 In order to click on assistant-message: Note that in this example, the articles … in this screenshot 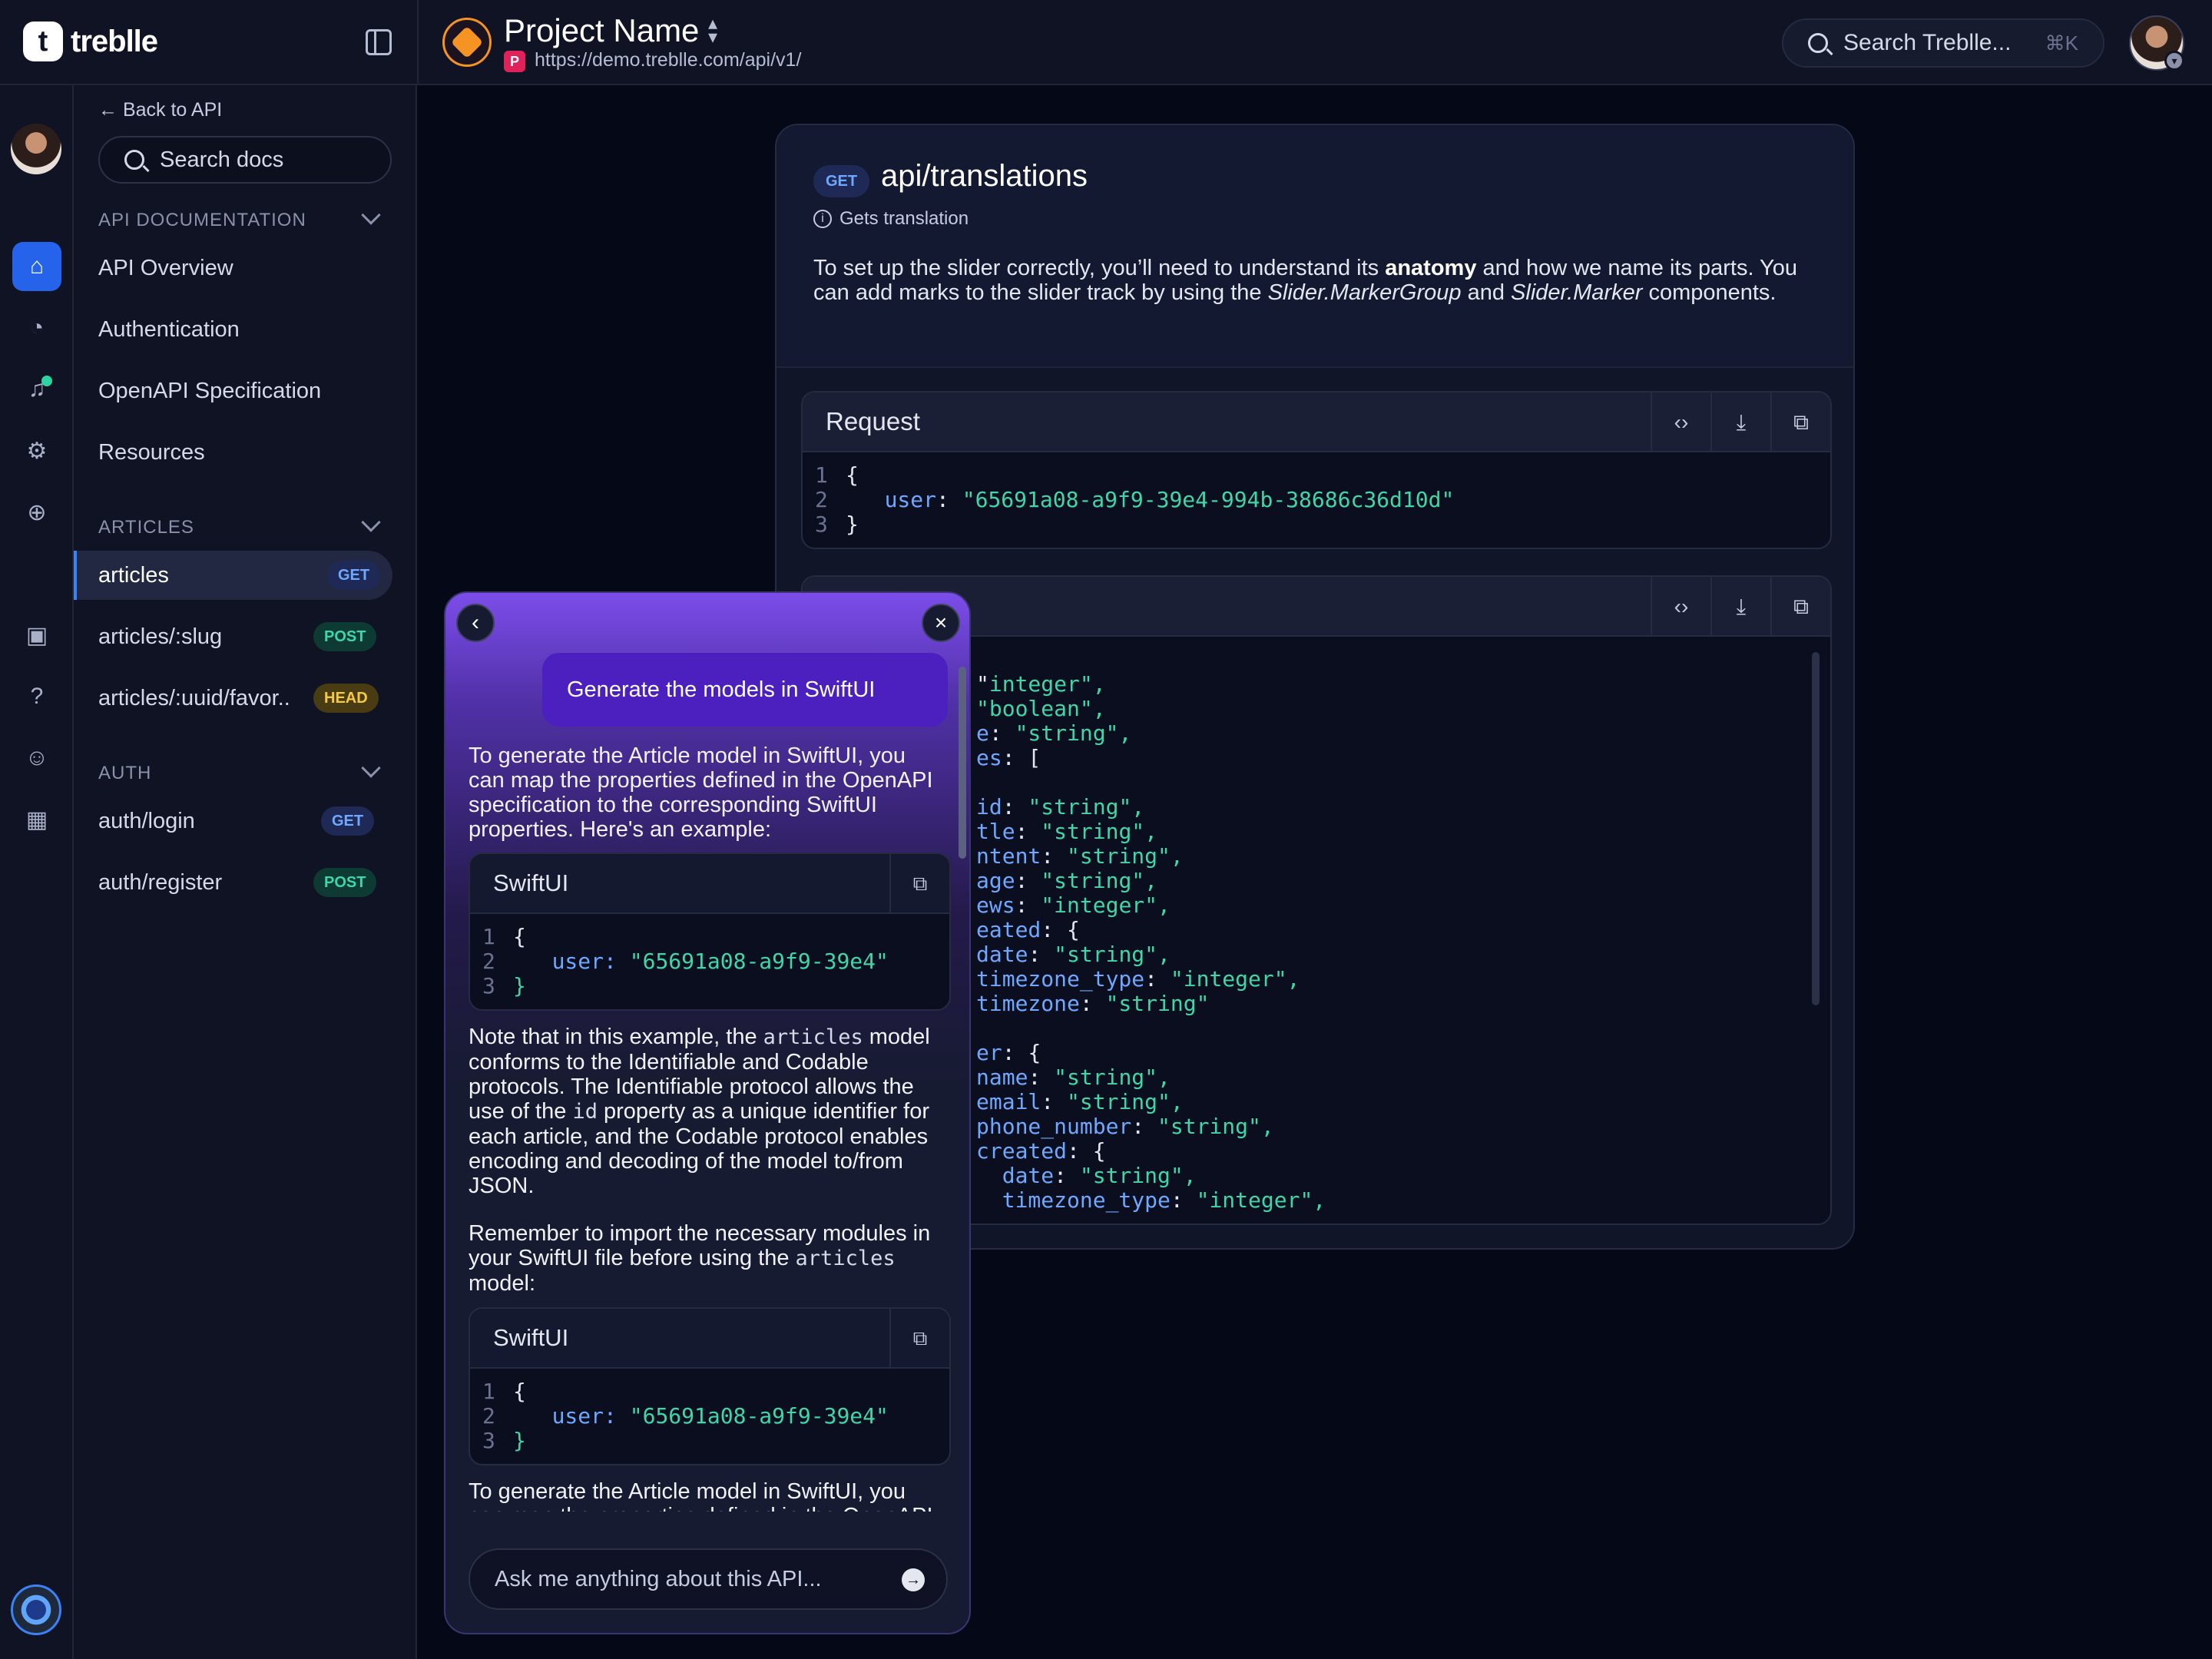, I will do `click(707, 1111)`.